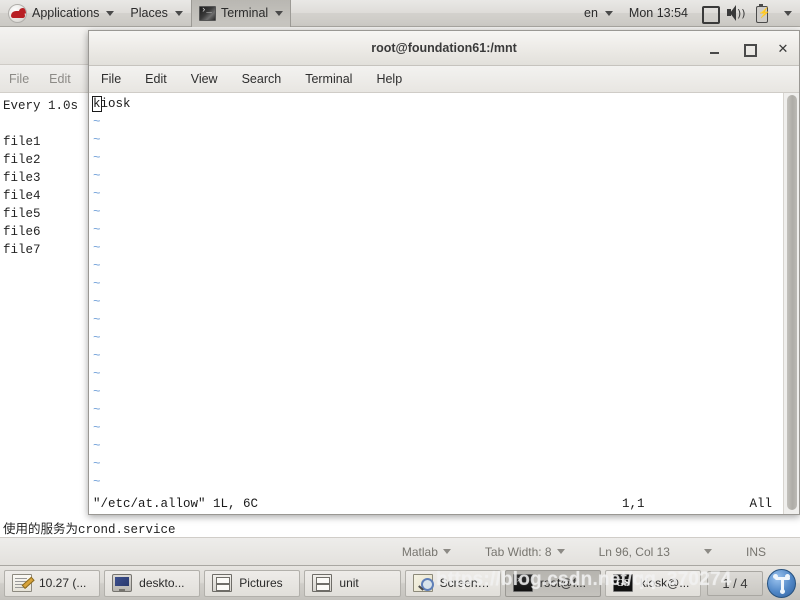 The width and height of the screenshot is (800, 600). I want to click on gs-icon, so click(622, 583).